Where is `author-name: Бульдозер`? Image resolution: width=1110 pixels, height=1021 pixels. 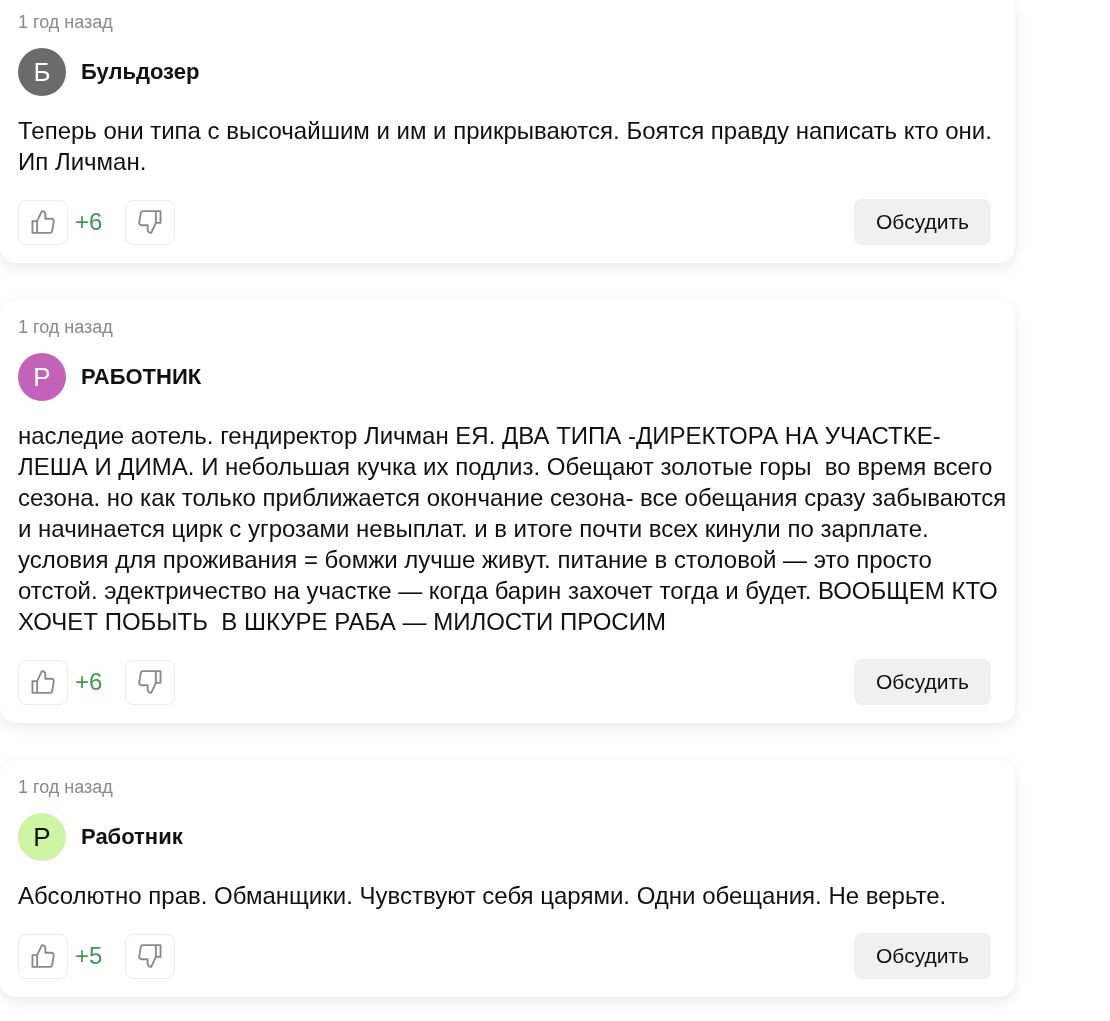
author-name: Бульдозер is located at coordinates (140, 72).